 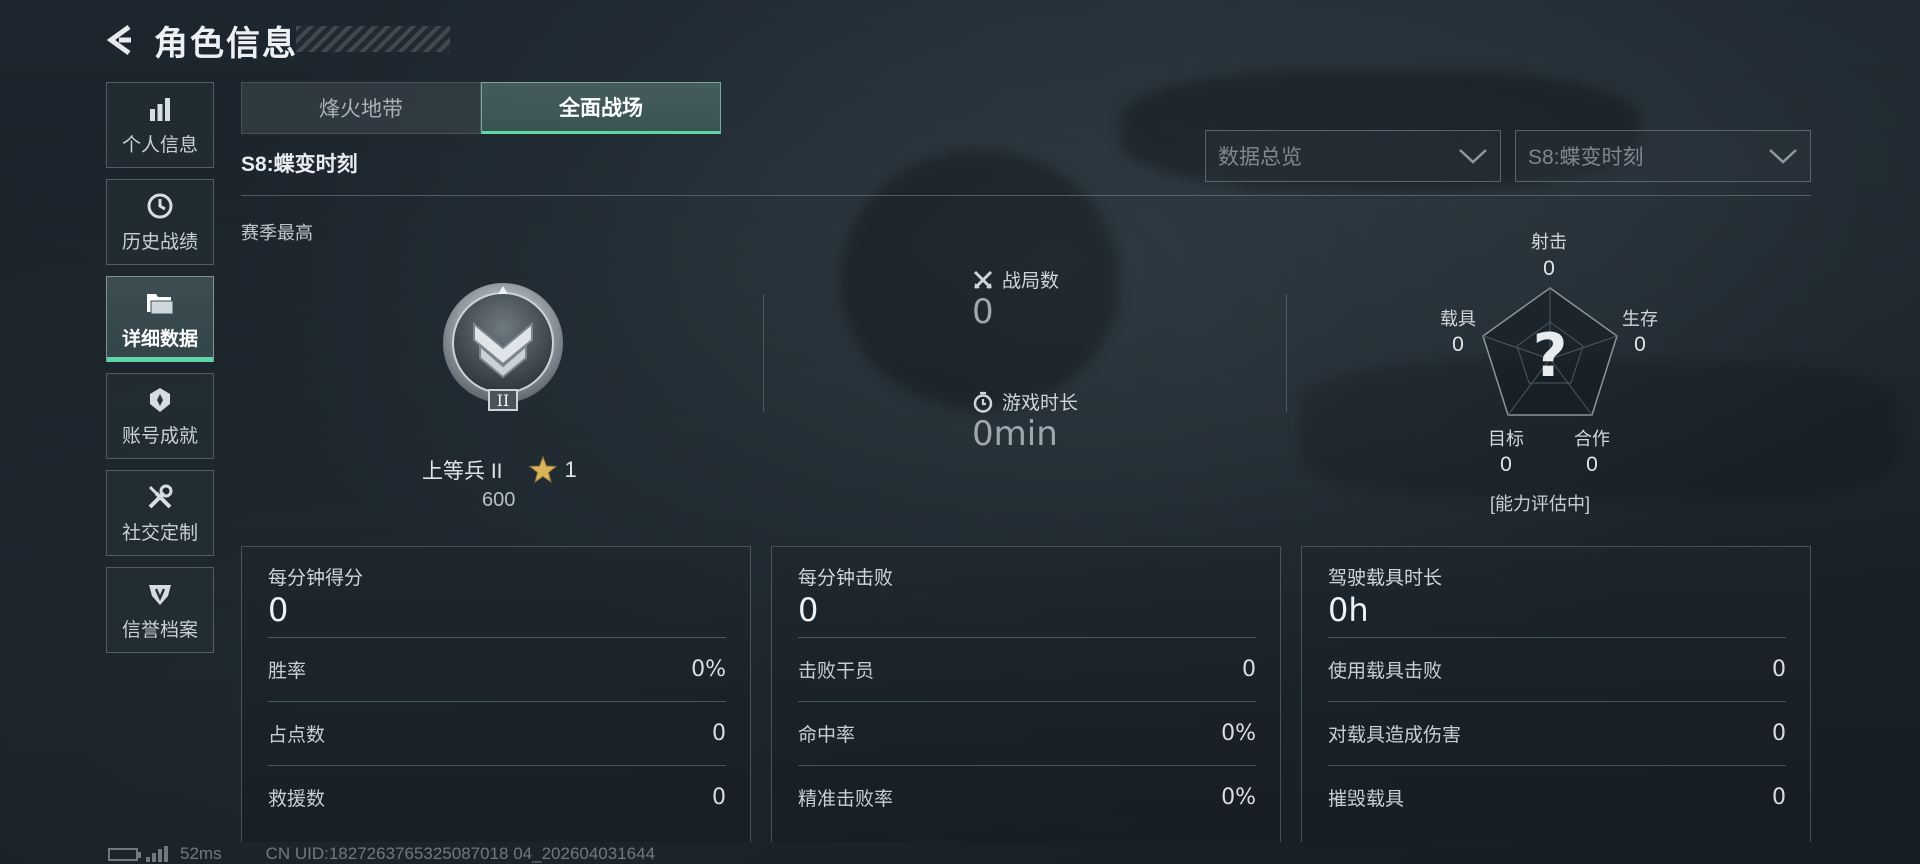 I want to click on stat-row-label: 击败干员, so click(x=836, y=671).